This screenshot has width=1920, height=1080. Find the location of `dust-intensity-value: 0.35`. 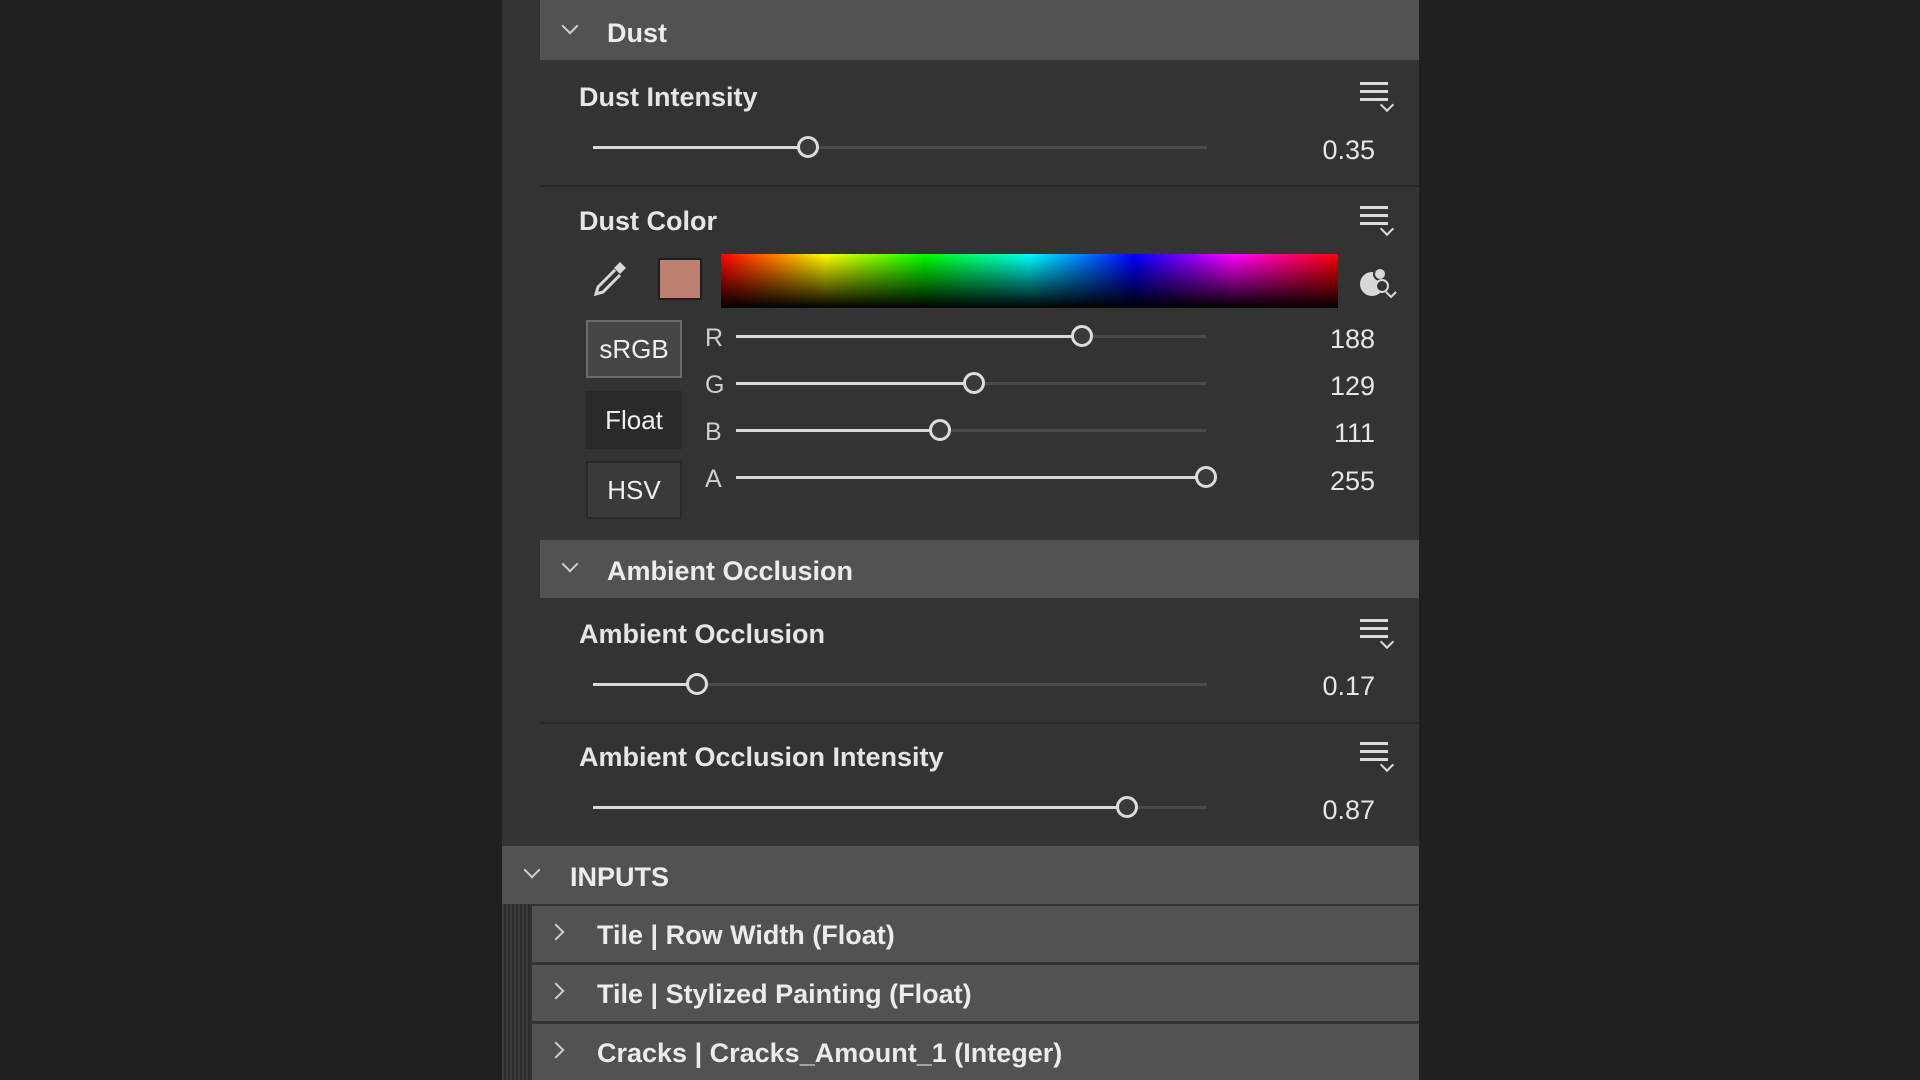

dust-intensity-value: 0.35 is located at coordinates (1315, 150).